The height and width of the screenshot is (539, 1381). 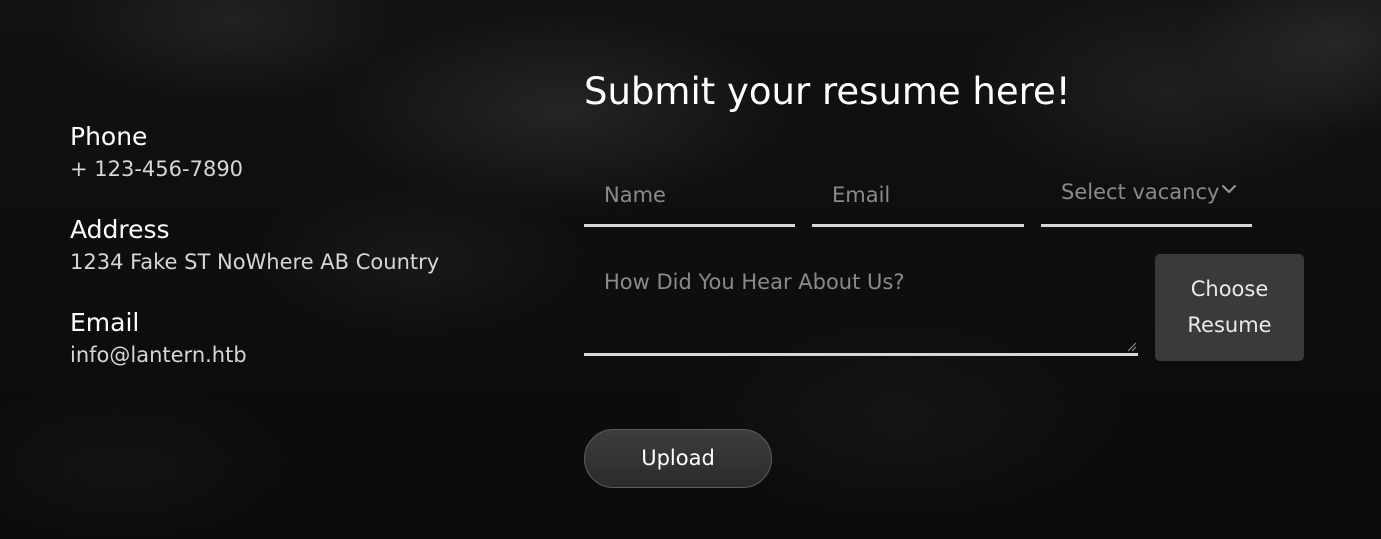 What do you see at coordinates (1229, 289) in the screenshot?
I see `choose-resume-label-line1: Choose` at bounding box center [1229, 289].